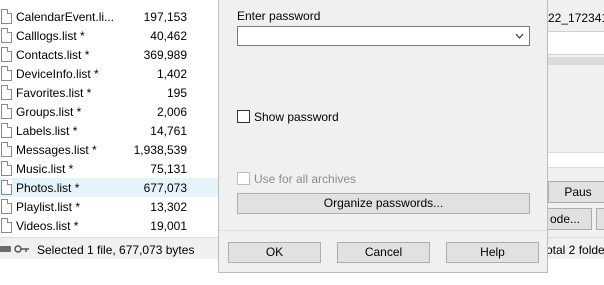 This screenshot has height=285, width=604. What do you see at coordinates (296, 117) in the screenshot?
I see `show-password-label: Show password` at bounding box center [296, 117].